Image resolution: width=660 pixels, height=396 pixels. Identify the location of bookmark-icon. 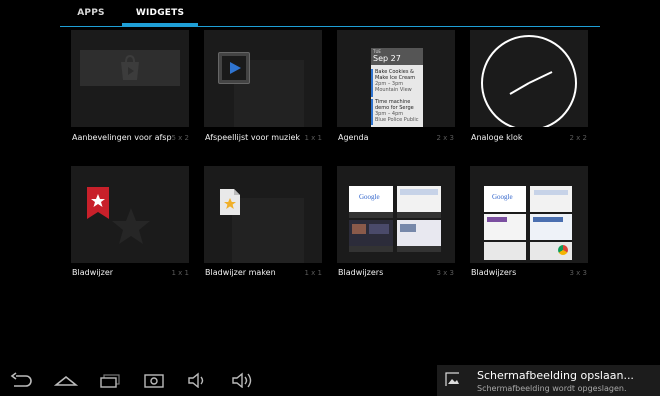
(98, 203).